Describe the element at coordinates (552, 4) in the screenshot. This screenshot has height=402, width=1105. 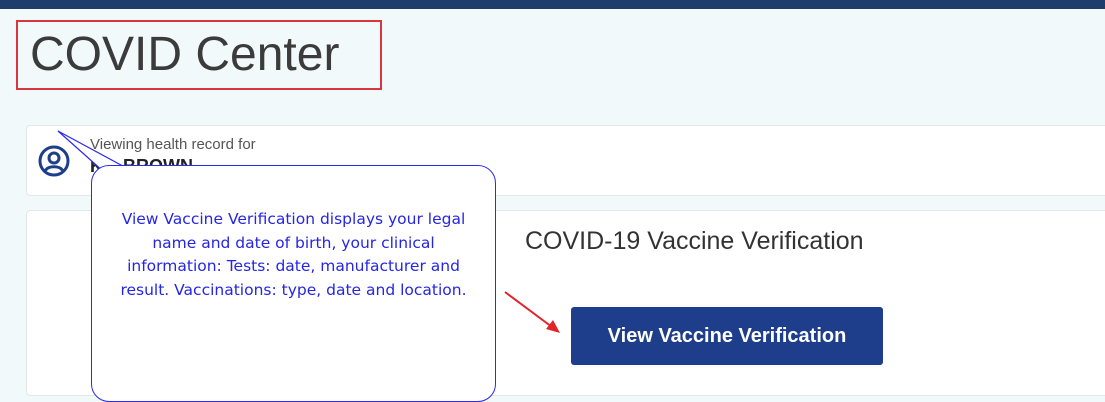
I see `top-header-bar` at that location.